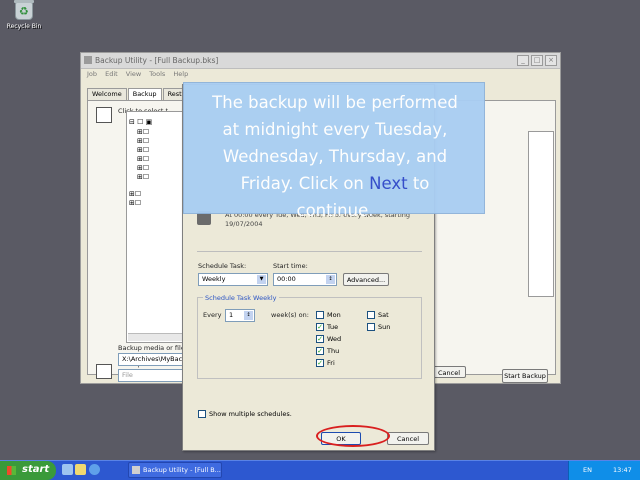  I want to click on day-label-sun: Sun, so click(384, 327).